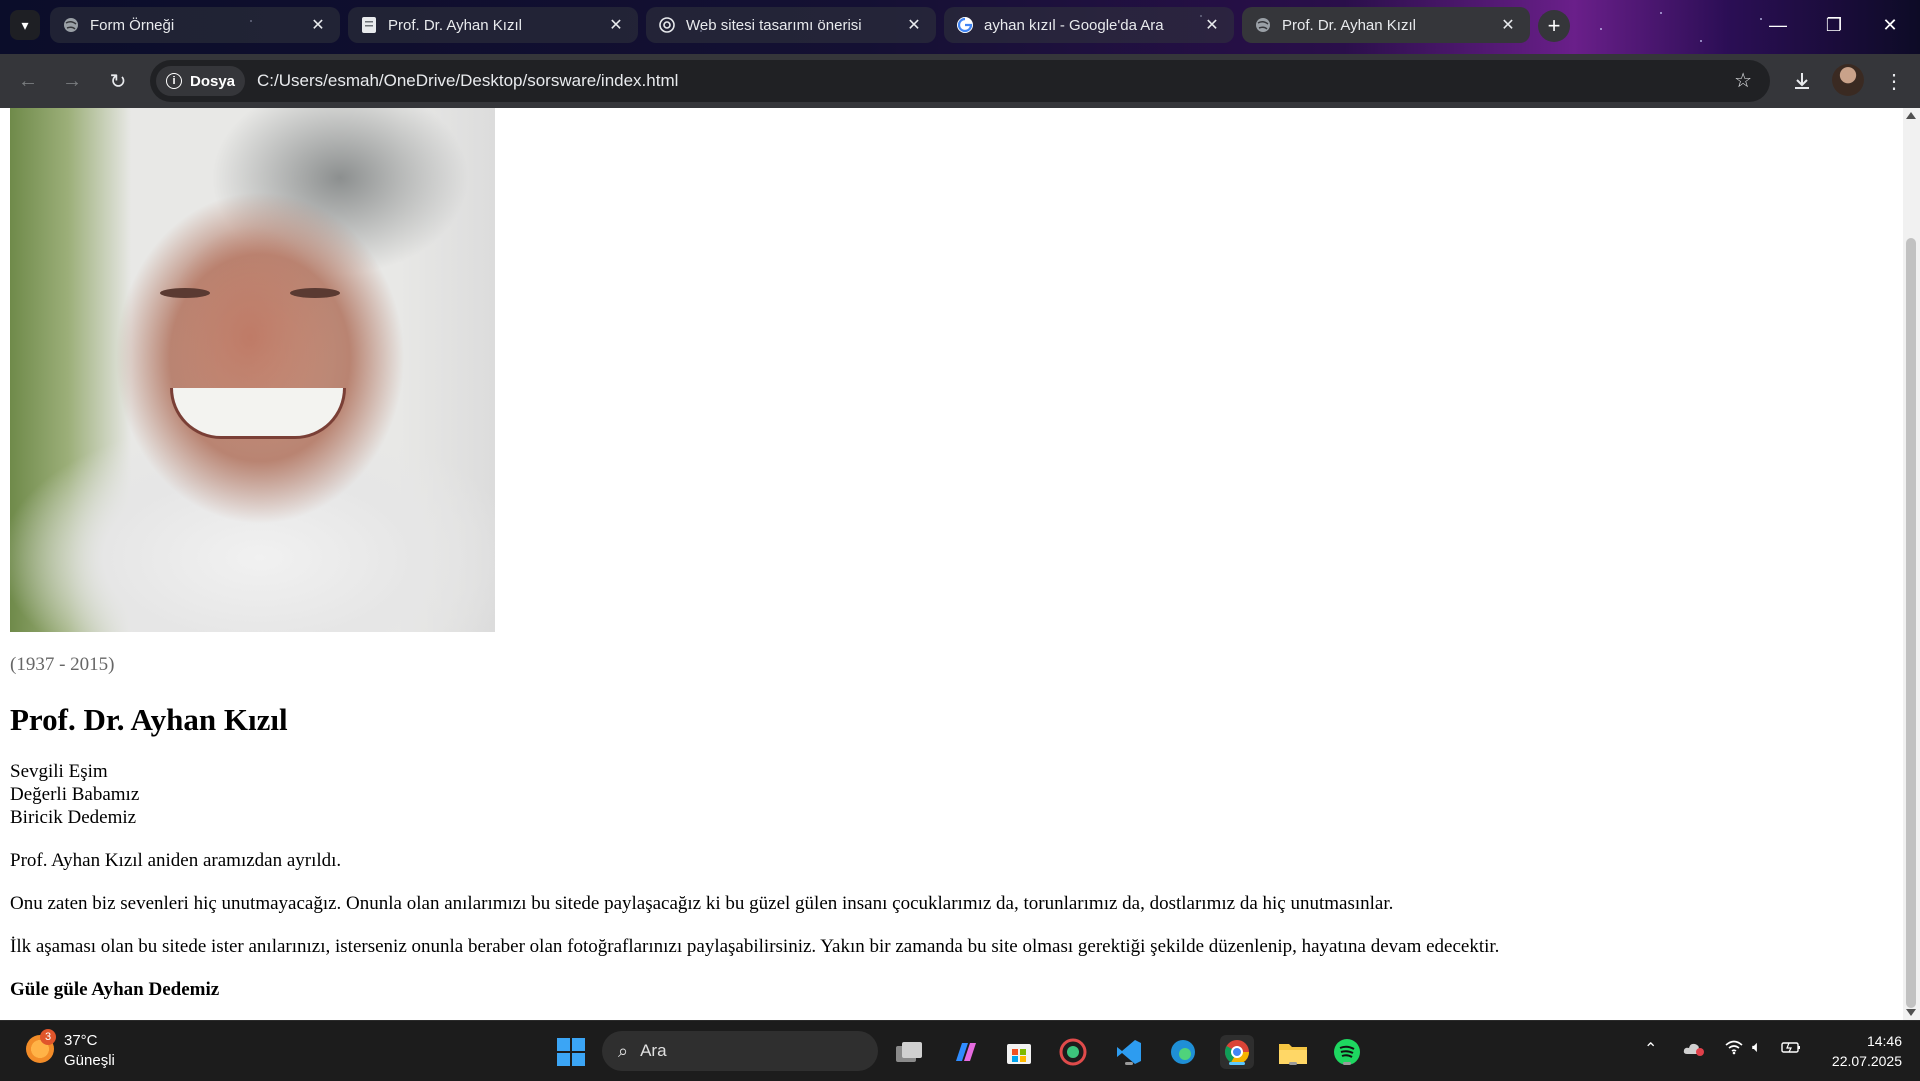  What do you see at coordinates (1237, 1063) in the screenshot?
I see `active-indicator` at bounding box center [1237, 1063].